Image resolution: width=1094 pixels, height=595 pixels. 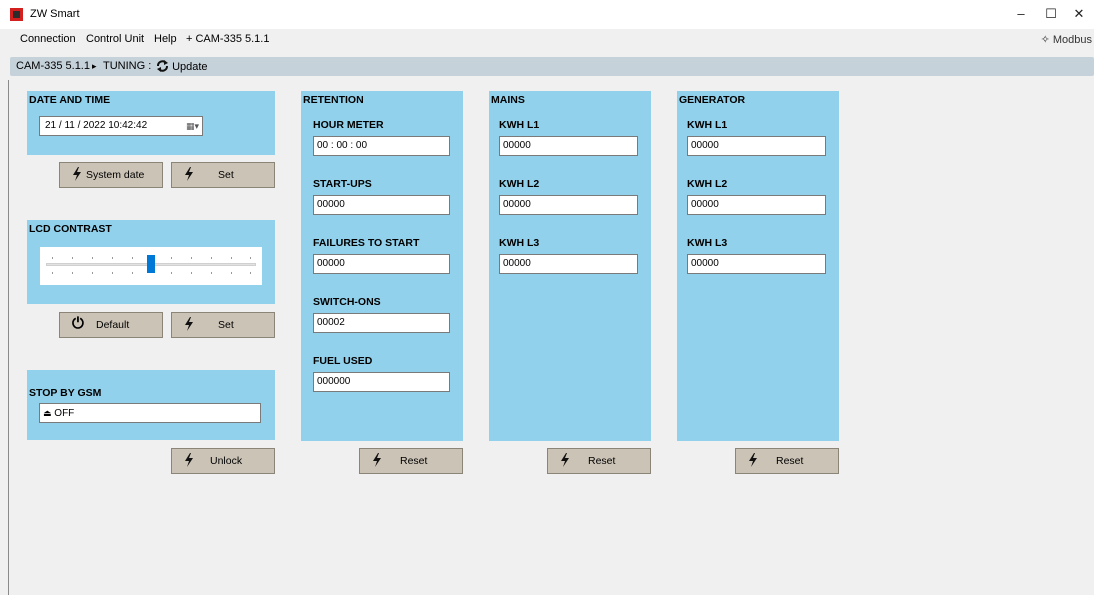 What do you see at coordinates (64, 413) in the screenshot?
I see `gsm-status-value: OFF` at bounding box center [64, 413].